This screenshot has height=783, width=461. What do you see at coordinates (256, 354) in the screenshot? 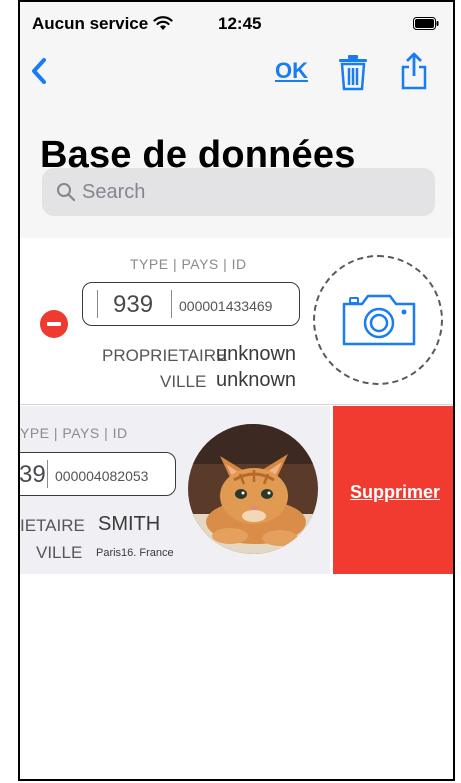
I see `owner-value: unknown` at bounding box center [256, 354].